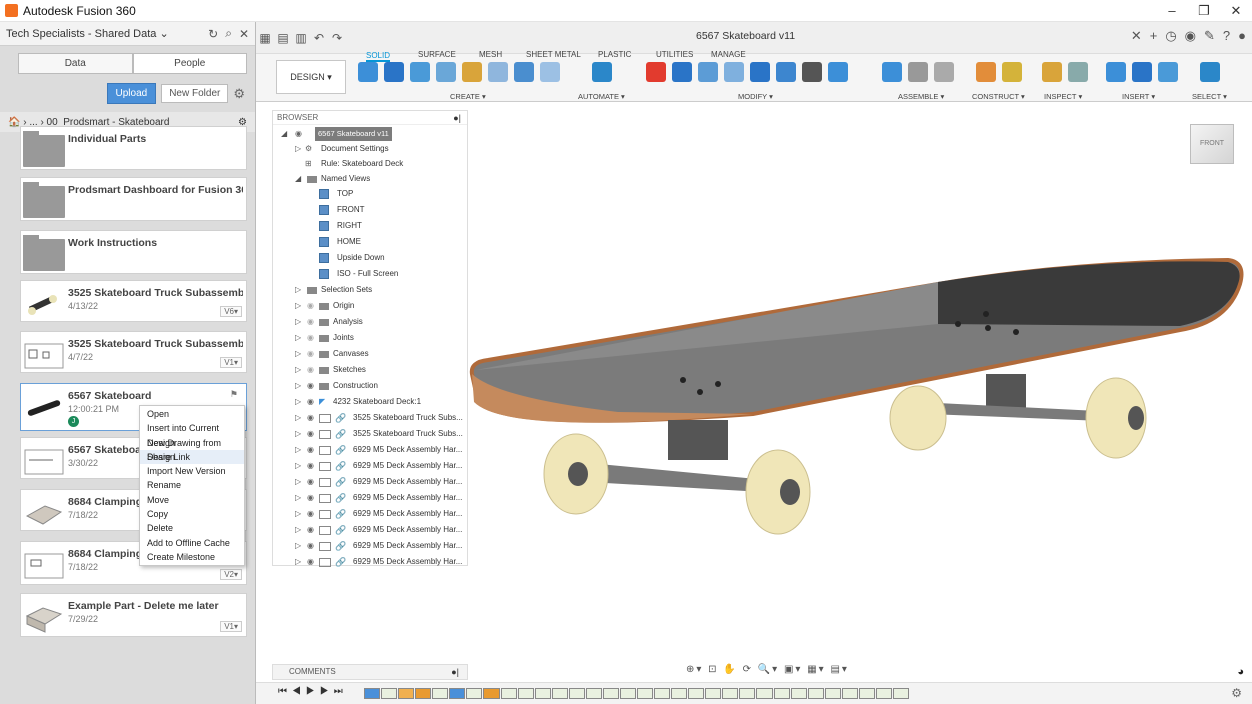 Image resolution: width=1252 pixels, height=704 pixels. I want to click on team-selector: Tech Specialists - Shared Data ⌄, so click(103, 33).